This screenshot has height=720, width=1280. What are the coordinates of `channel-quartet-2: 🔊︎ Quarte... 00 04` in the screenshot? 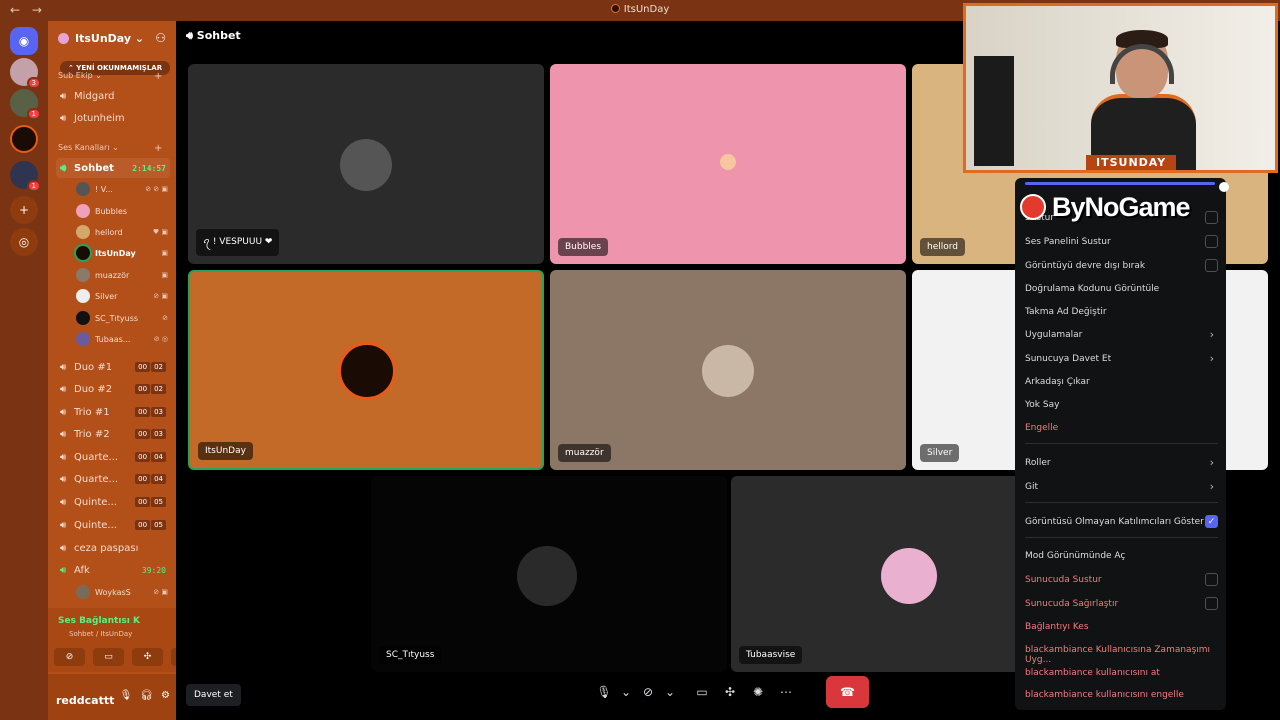 It's located at (113, 479).